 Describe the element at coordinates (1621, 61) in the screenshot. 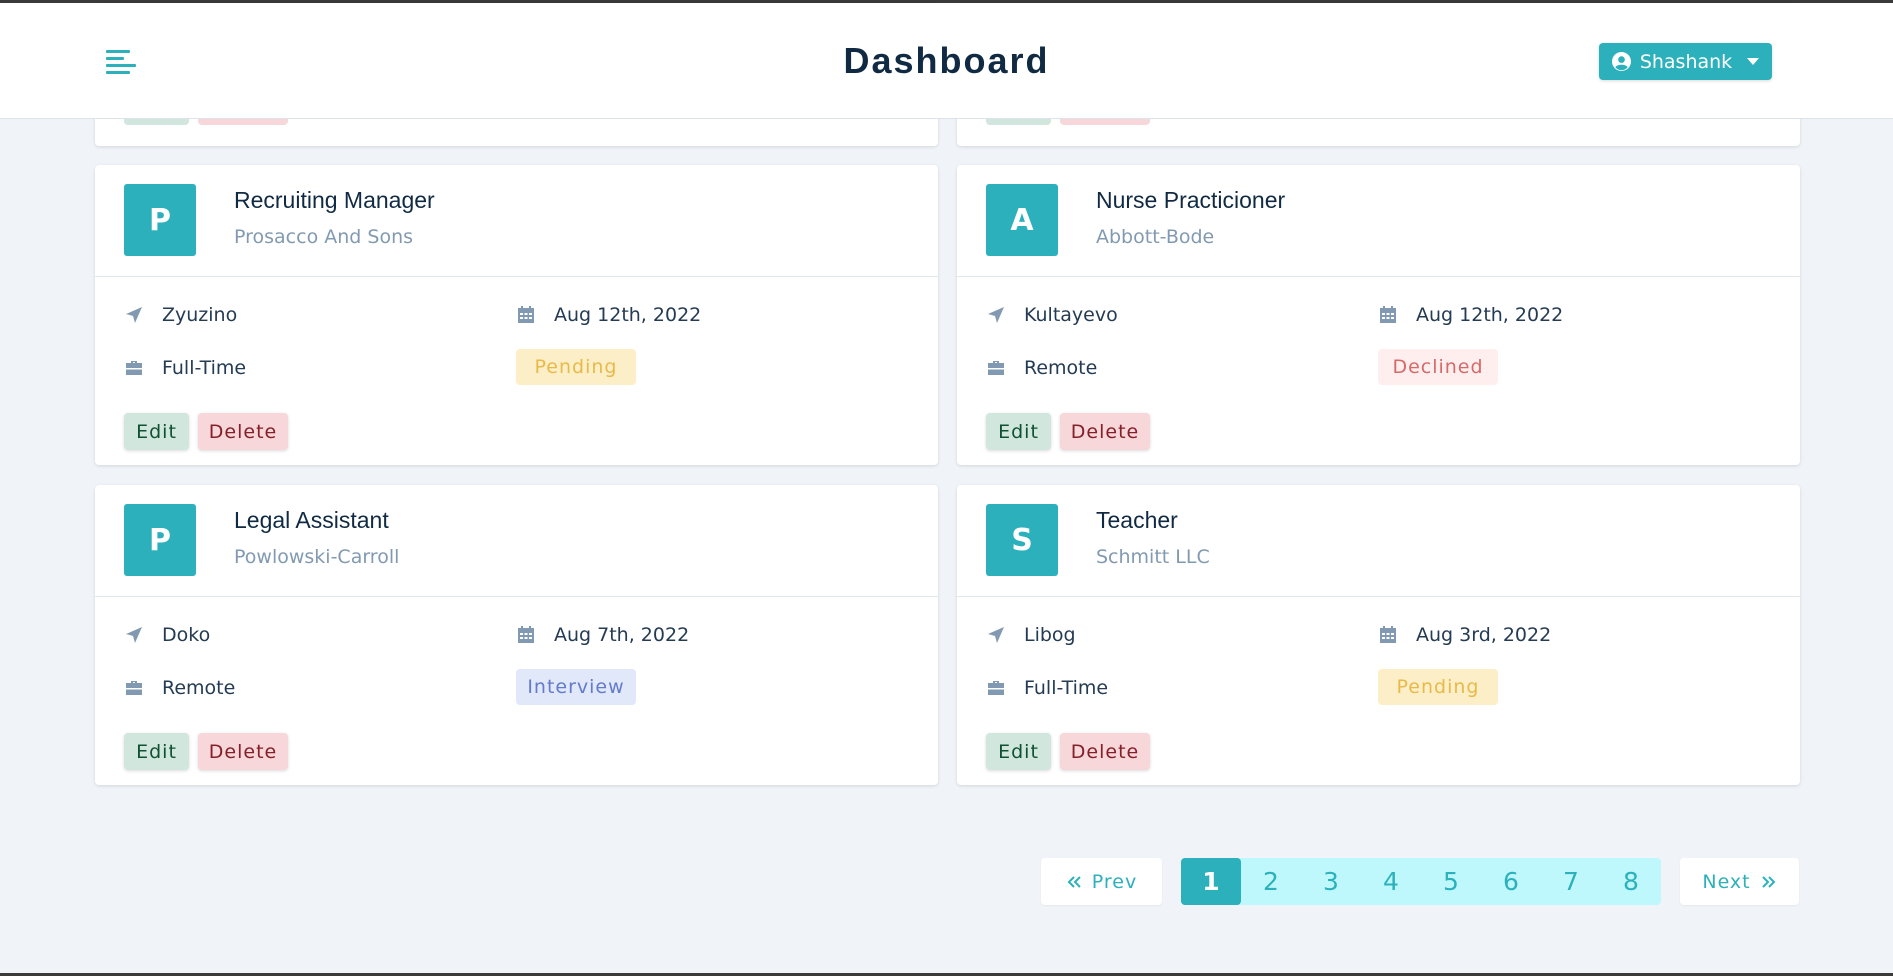

I see `user-circle-icon` at that location.